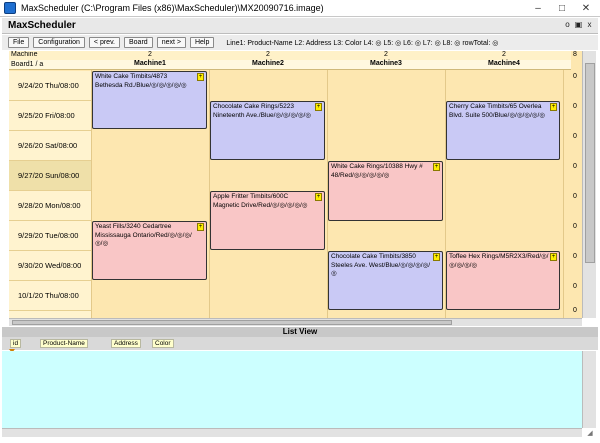  What do you see at coordinates (50, 86) in the screenshot?
I see `date-row-header: 9/24/20 Thu/08:00` at bounding box center [50, 86].